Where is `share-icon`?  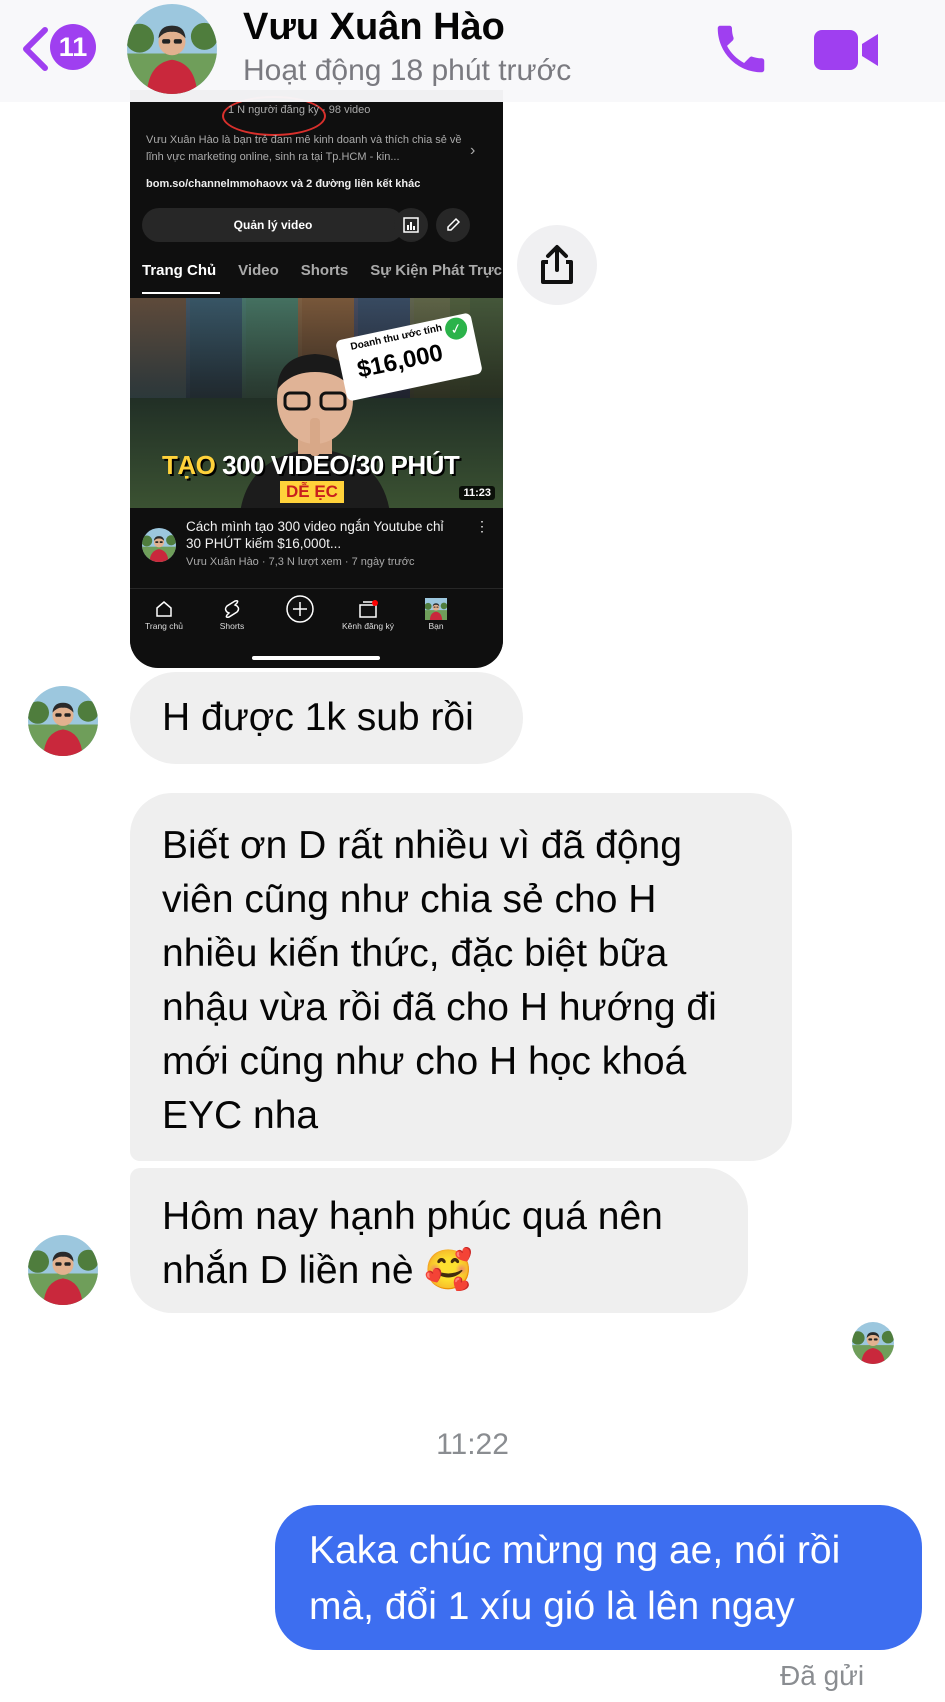 share-icon is located at coordinates (557, 264).